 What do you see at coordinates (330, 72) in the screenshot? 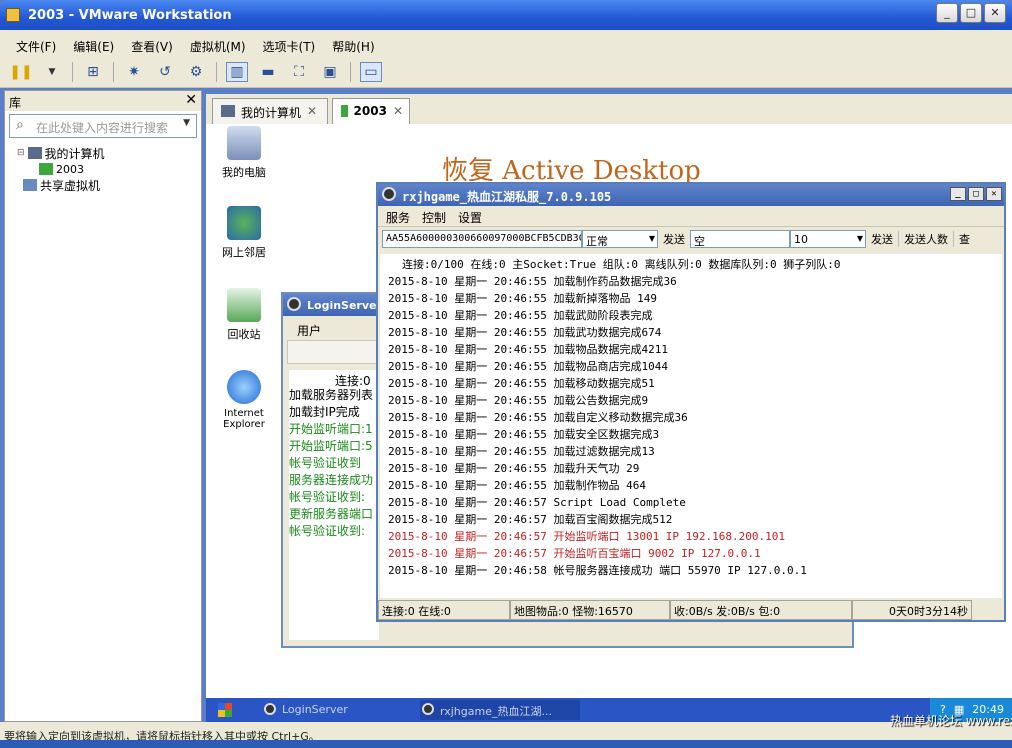
I see `unity-icon: ▣` at bounding box center [330, 72].